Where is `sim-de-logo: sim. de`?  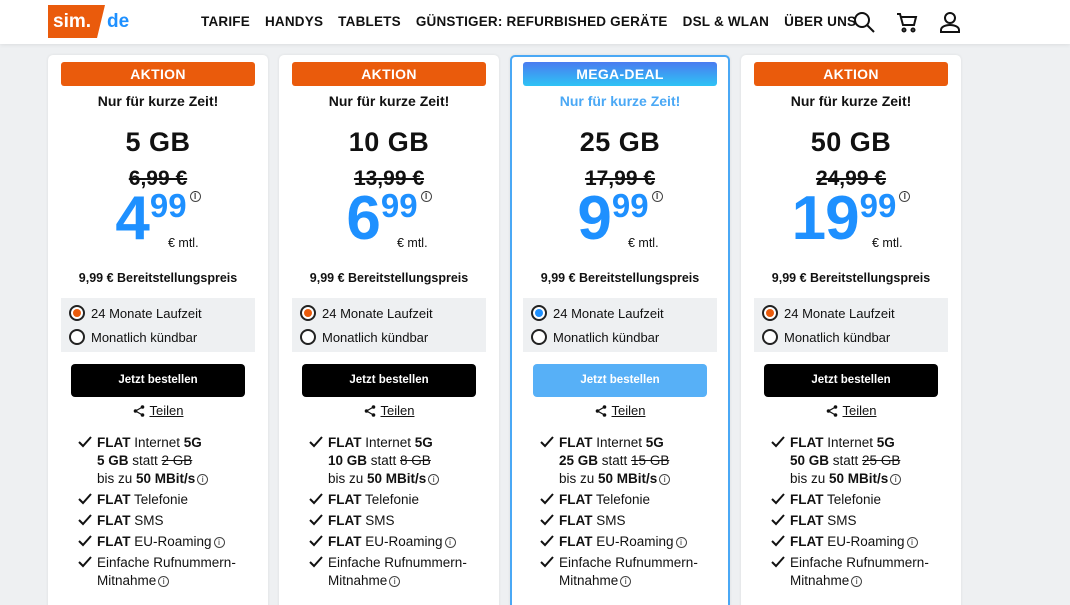
sim-de-logo: sim. de is located at coordinates (88, 21).